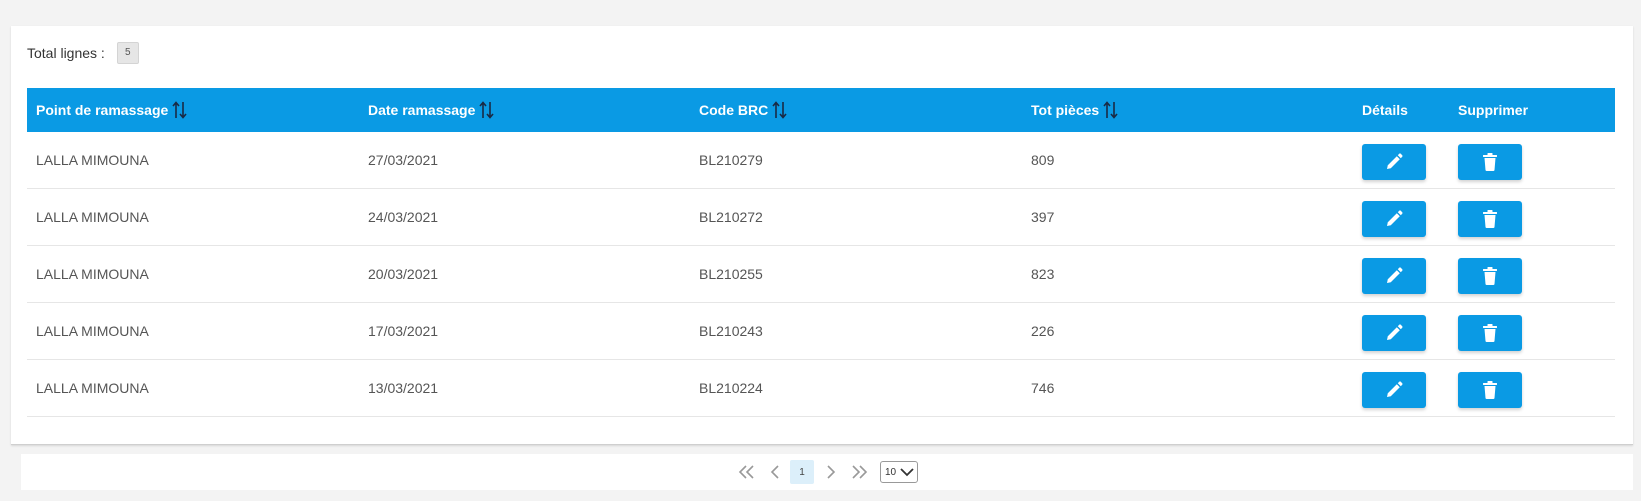 The image size is (1641, 501). Describe the element at coordinates (1493, 110) in the screenshot. I see `column-header-supprimer: Supprimer` at that location.